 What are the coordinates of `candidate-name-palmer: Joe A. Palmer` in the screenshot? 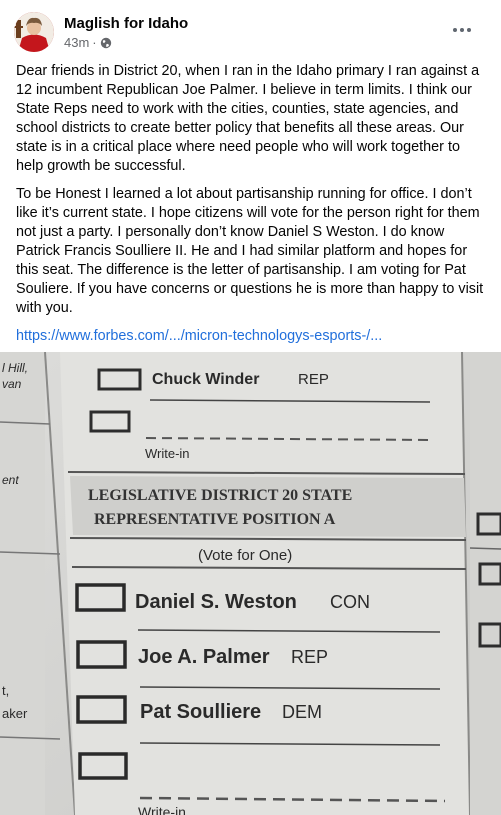 It's located at (204, 657).